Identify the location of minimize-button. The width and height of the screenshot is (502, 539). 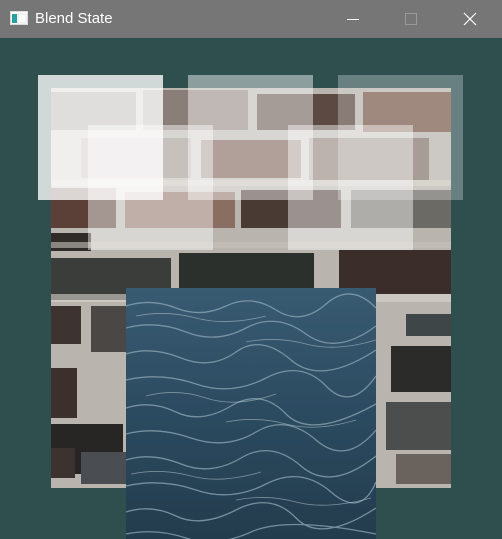
(353, 19).